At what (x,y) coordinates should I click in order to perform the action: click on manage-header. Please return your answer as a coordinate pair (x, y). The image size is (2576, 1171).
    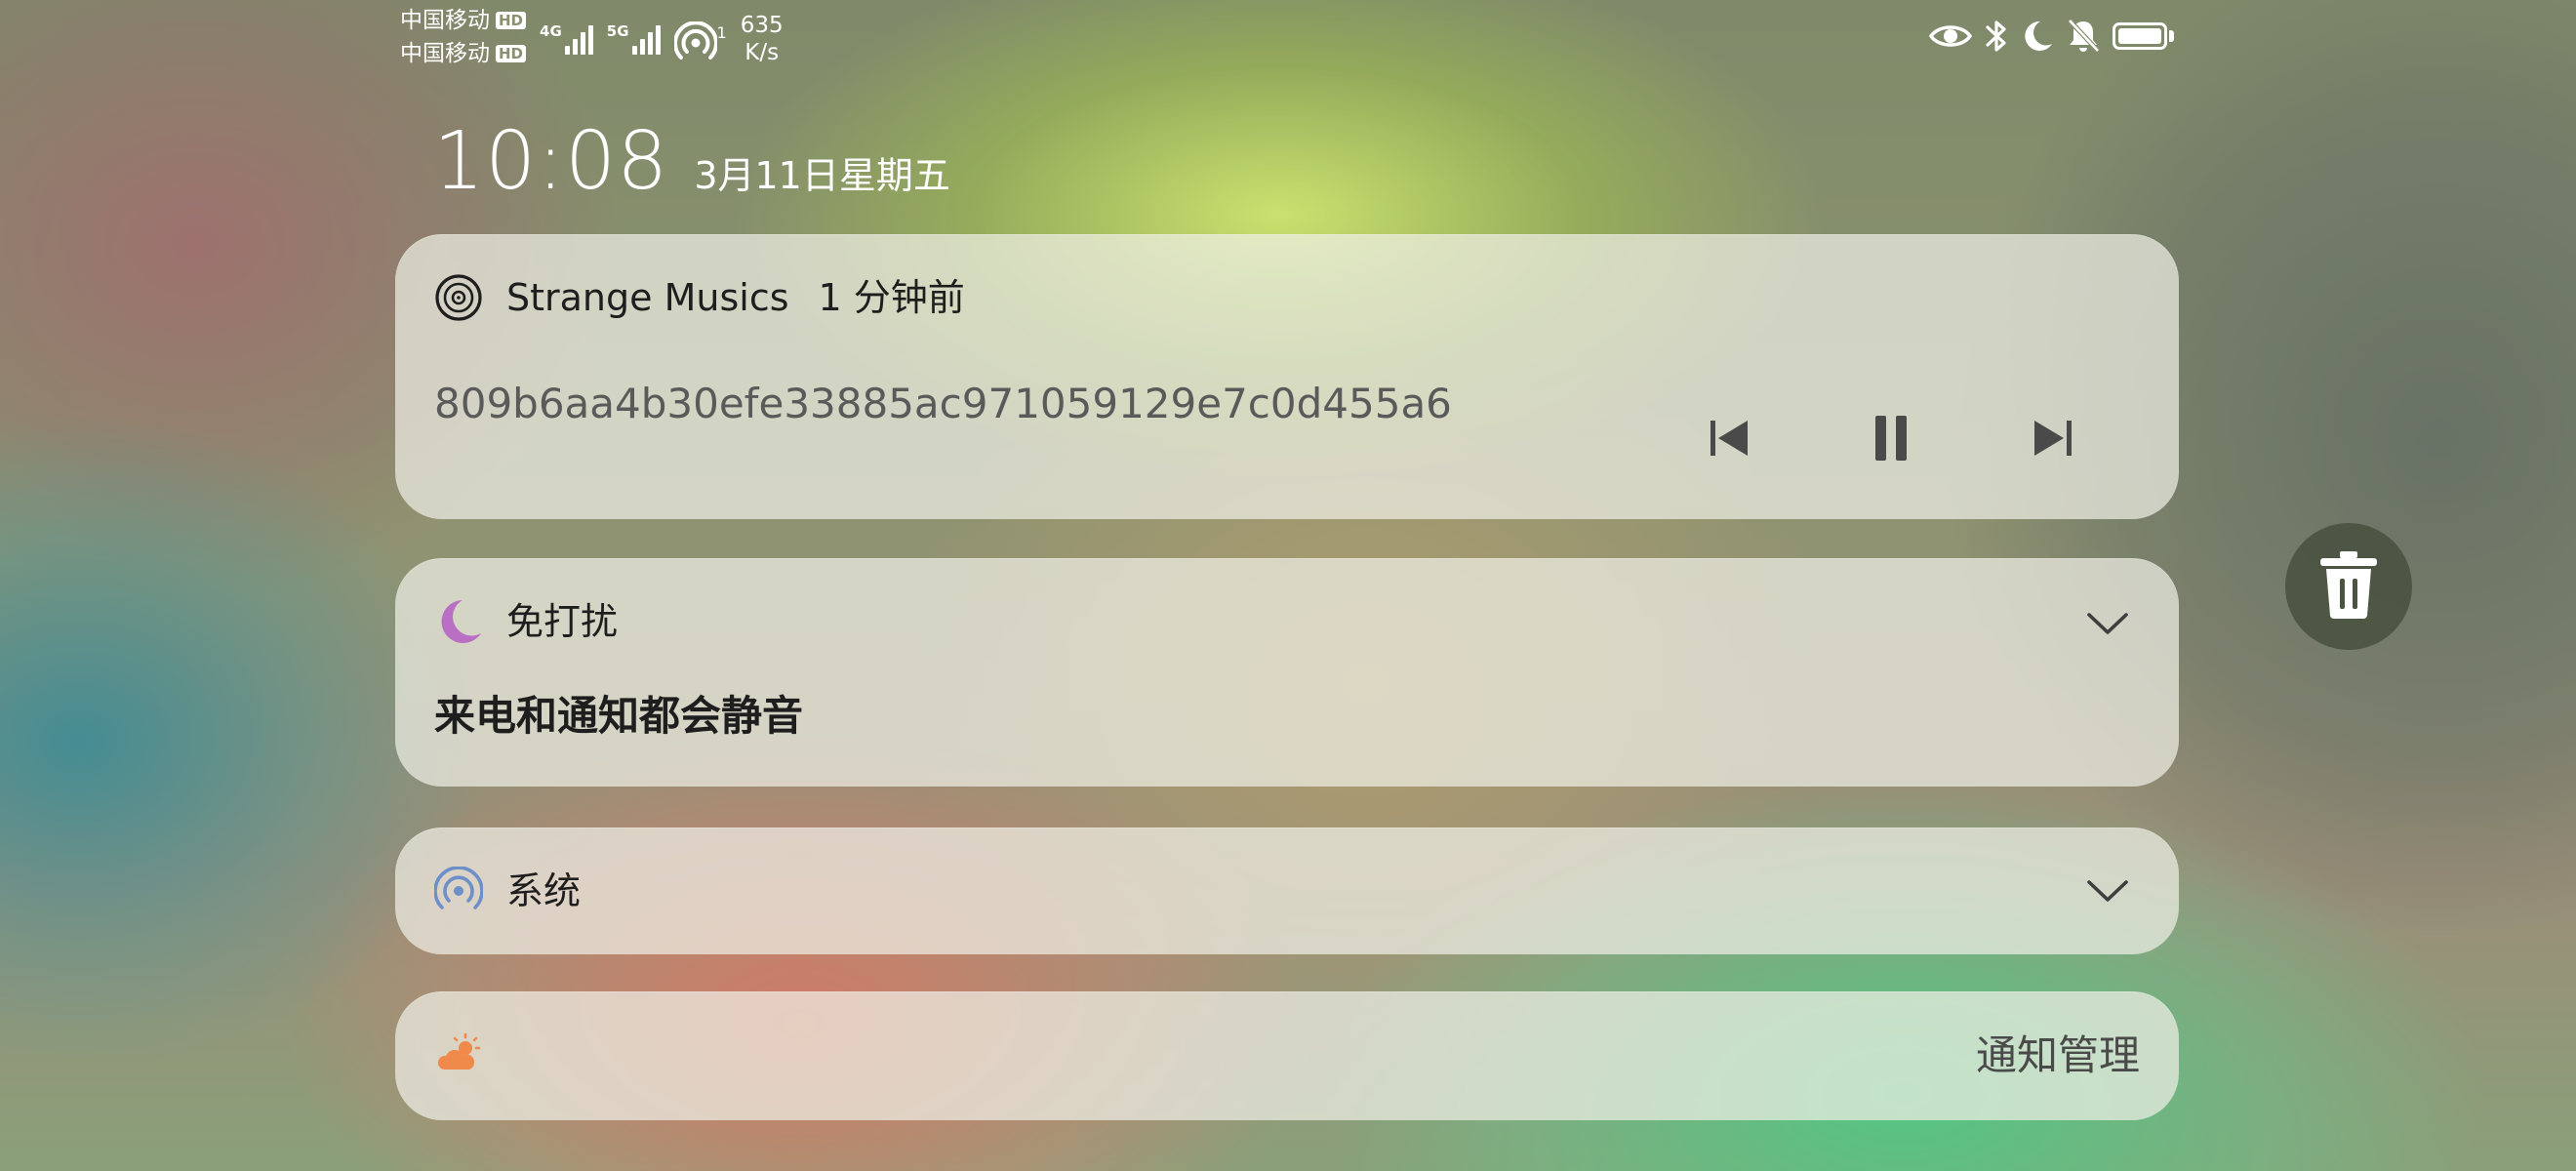
    Looking at the image, I should click on (458, 1054).